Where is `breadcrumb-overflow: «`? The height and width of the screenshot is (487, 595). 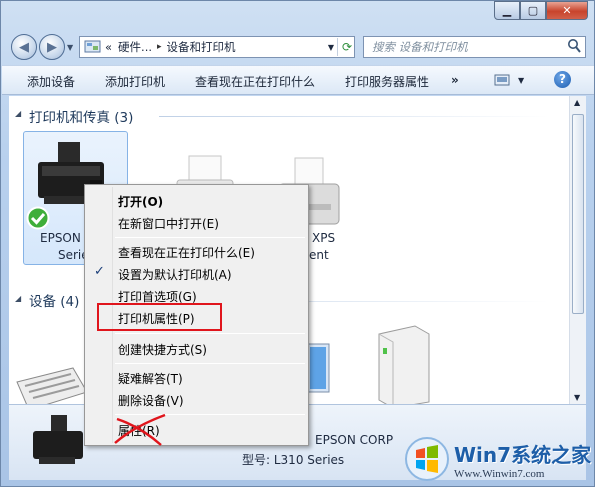 breadcrumb-overflow: « is located at coordinates (108, 47).